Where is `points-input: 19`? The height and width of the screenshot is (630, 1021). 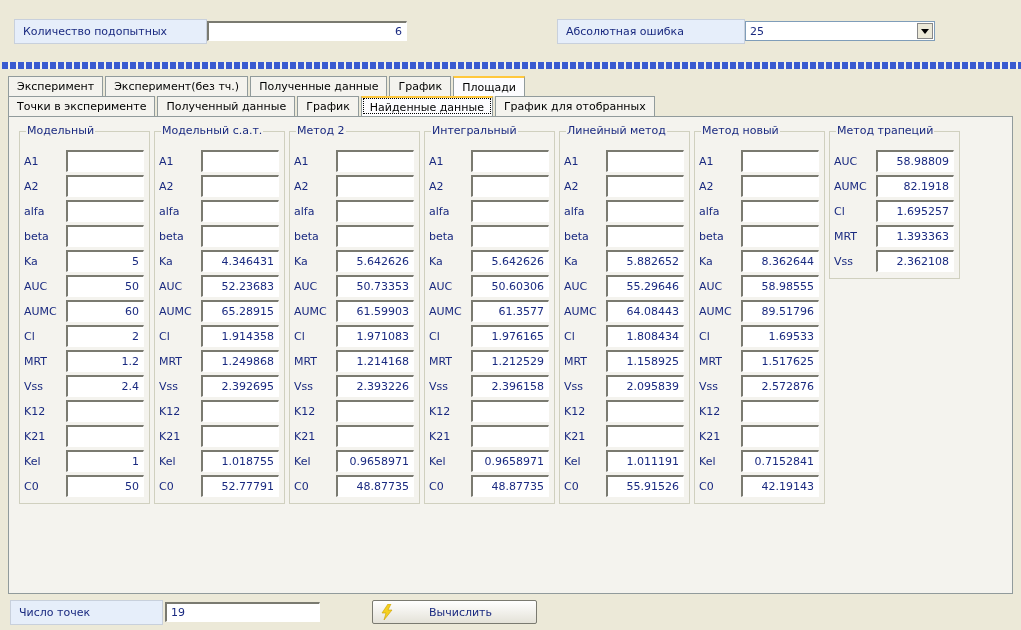
points-input: 19 is located at coordinates (242, 612).